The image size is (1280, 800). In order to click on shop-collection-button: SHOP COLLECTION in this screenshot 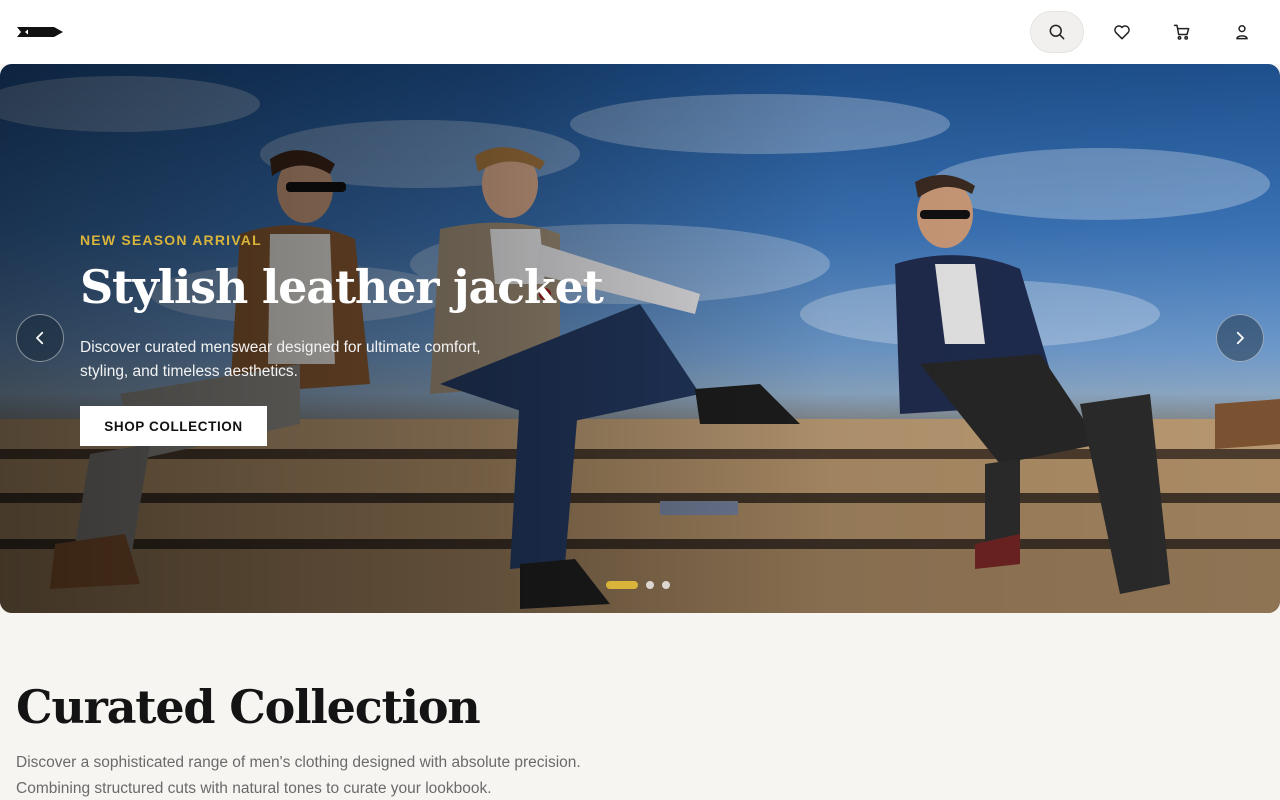, I will do `click(173, 426)`.